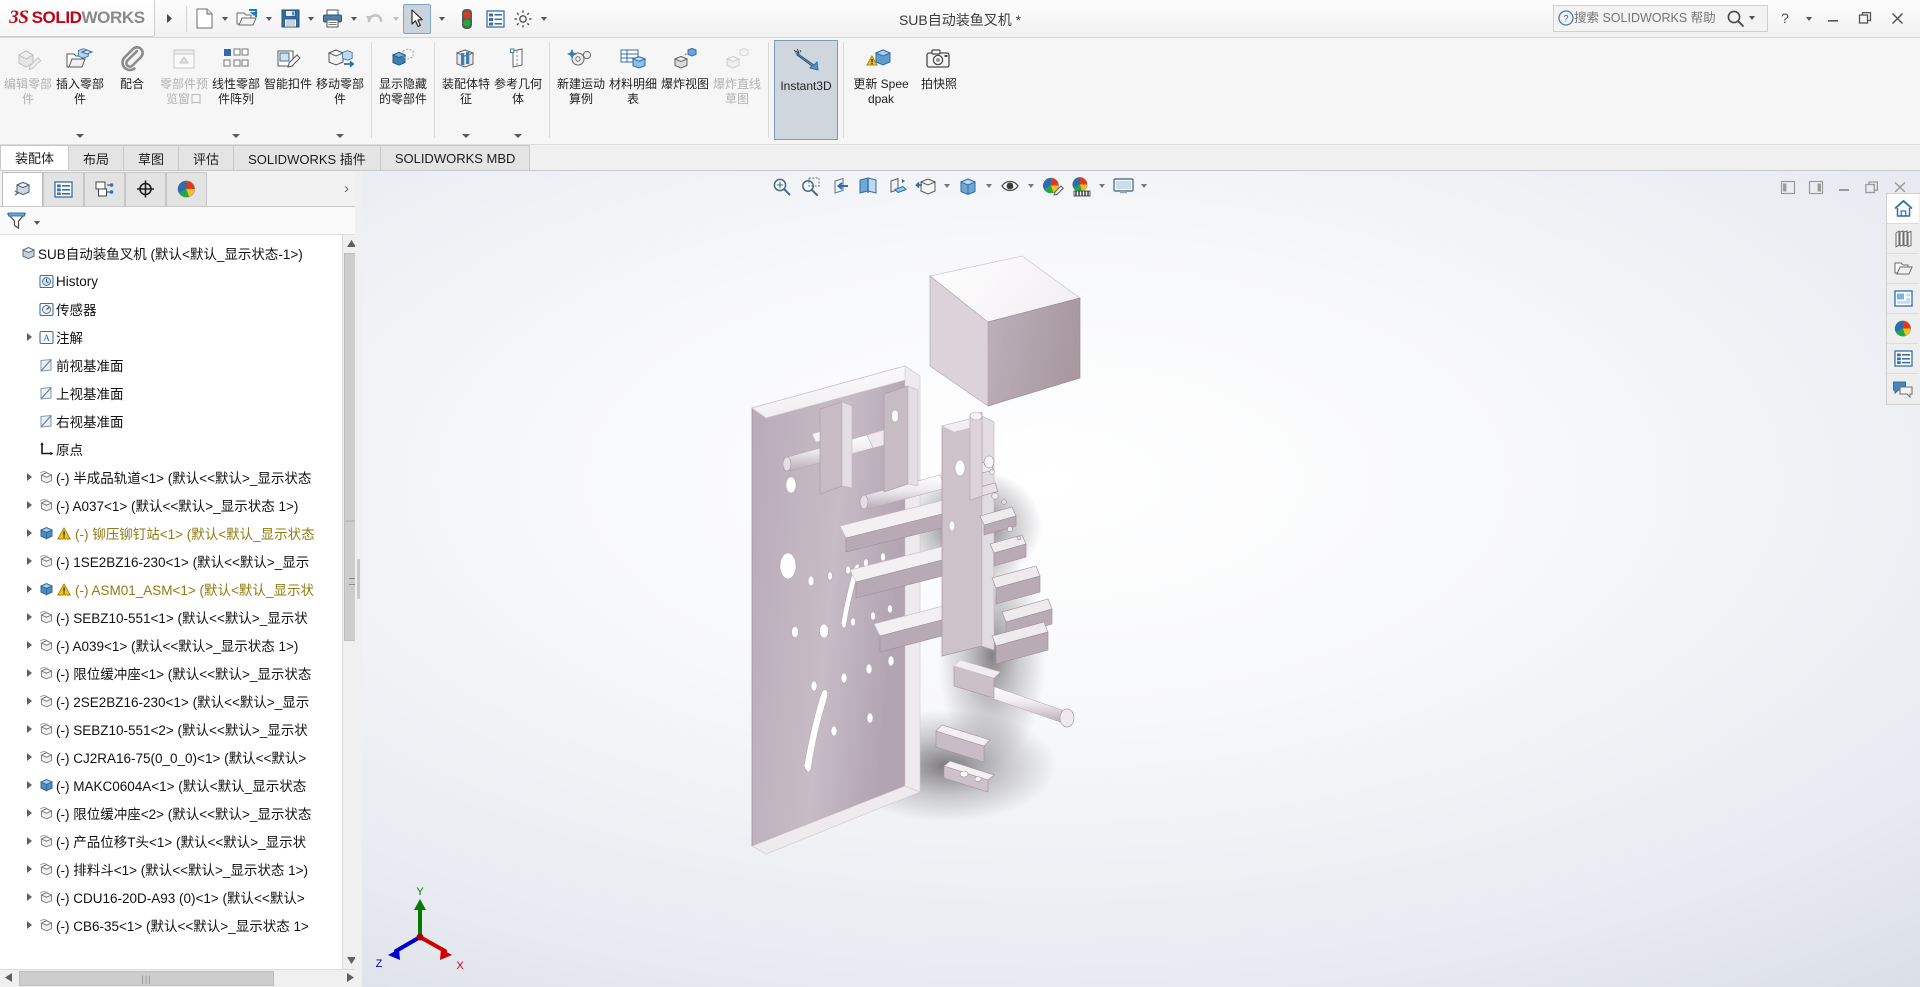 The width and height of the screenshot is (1920, 987). I want to click on view-settings-dropdown, so click(1031, 186).